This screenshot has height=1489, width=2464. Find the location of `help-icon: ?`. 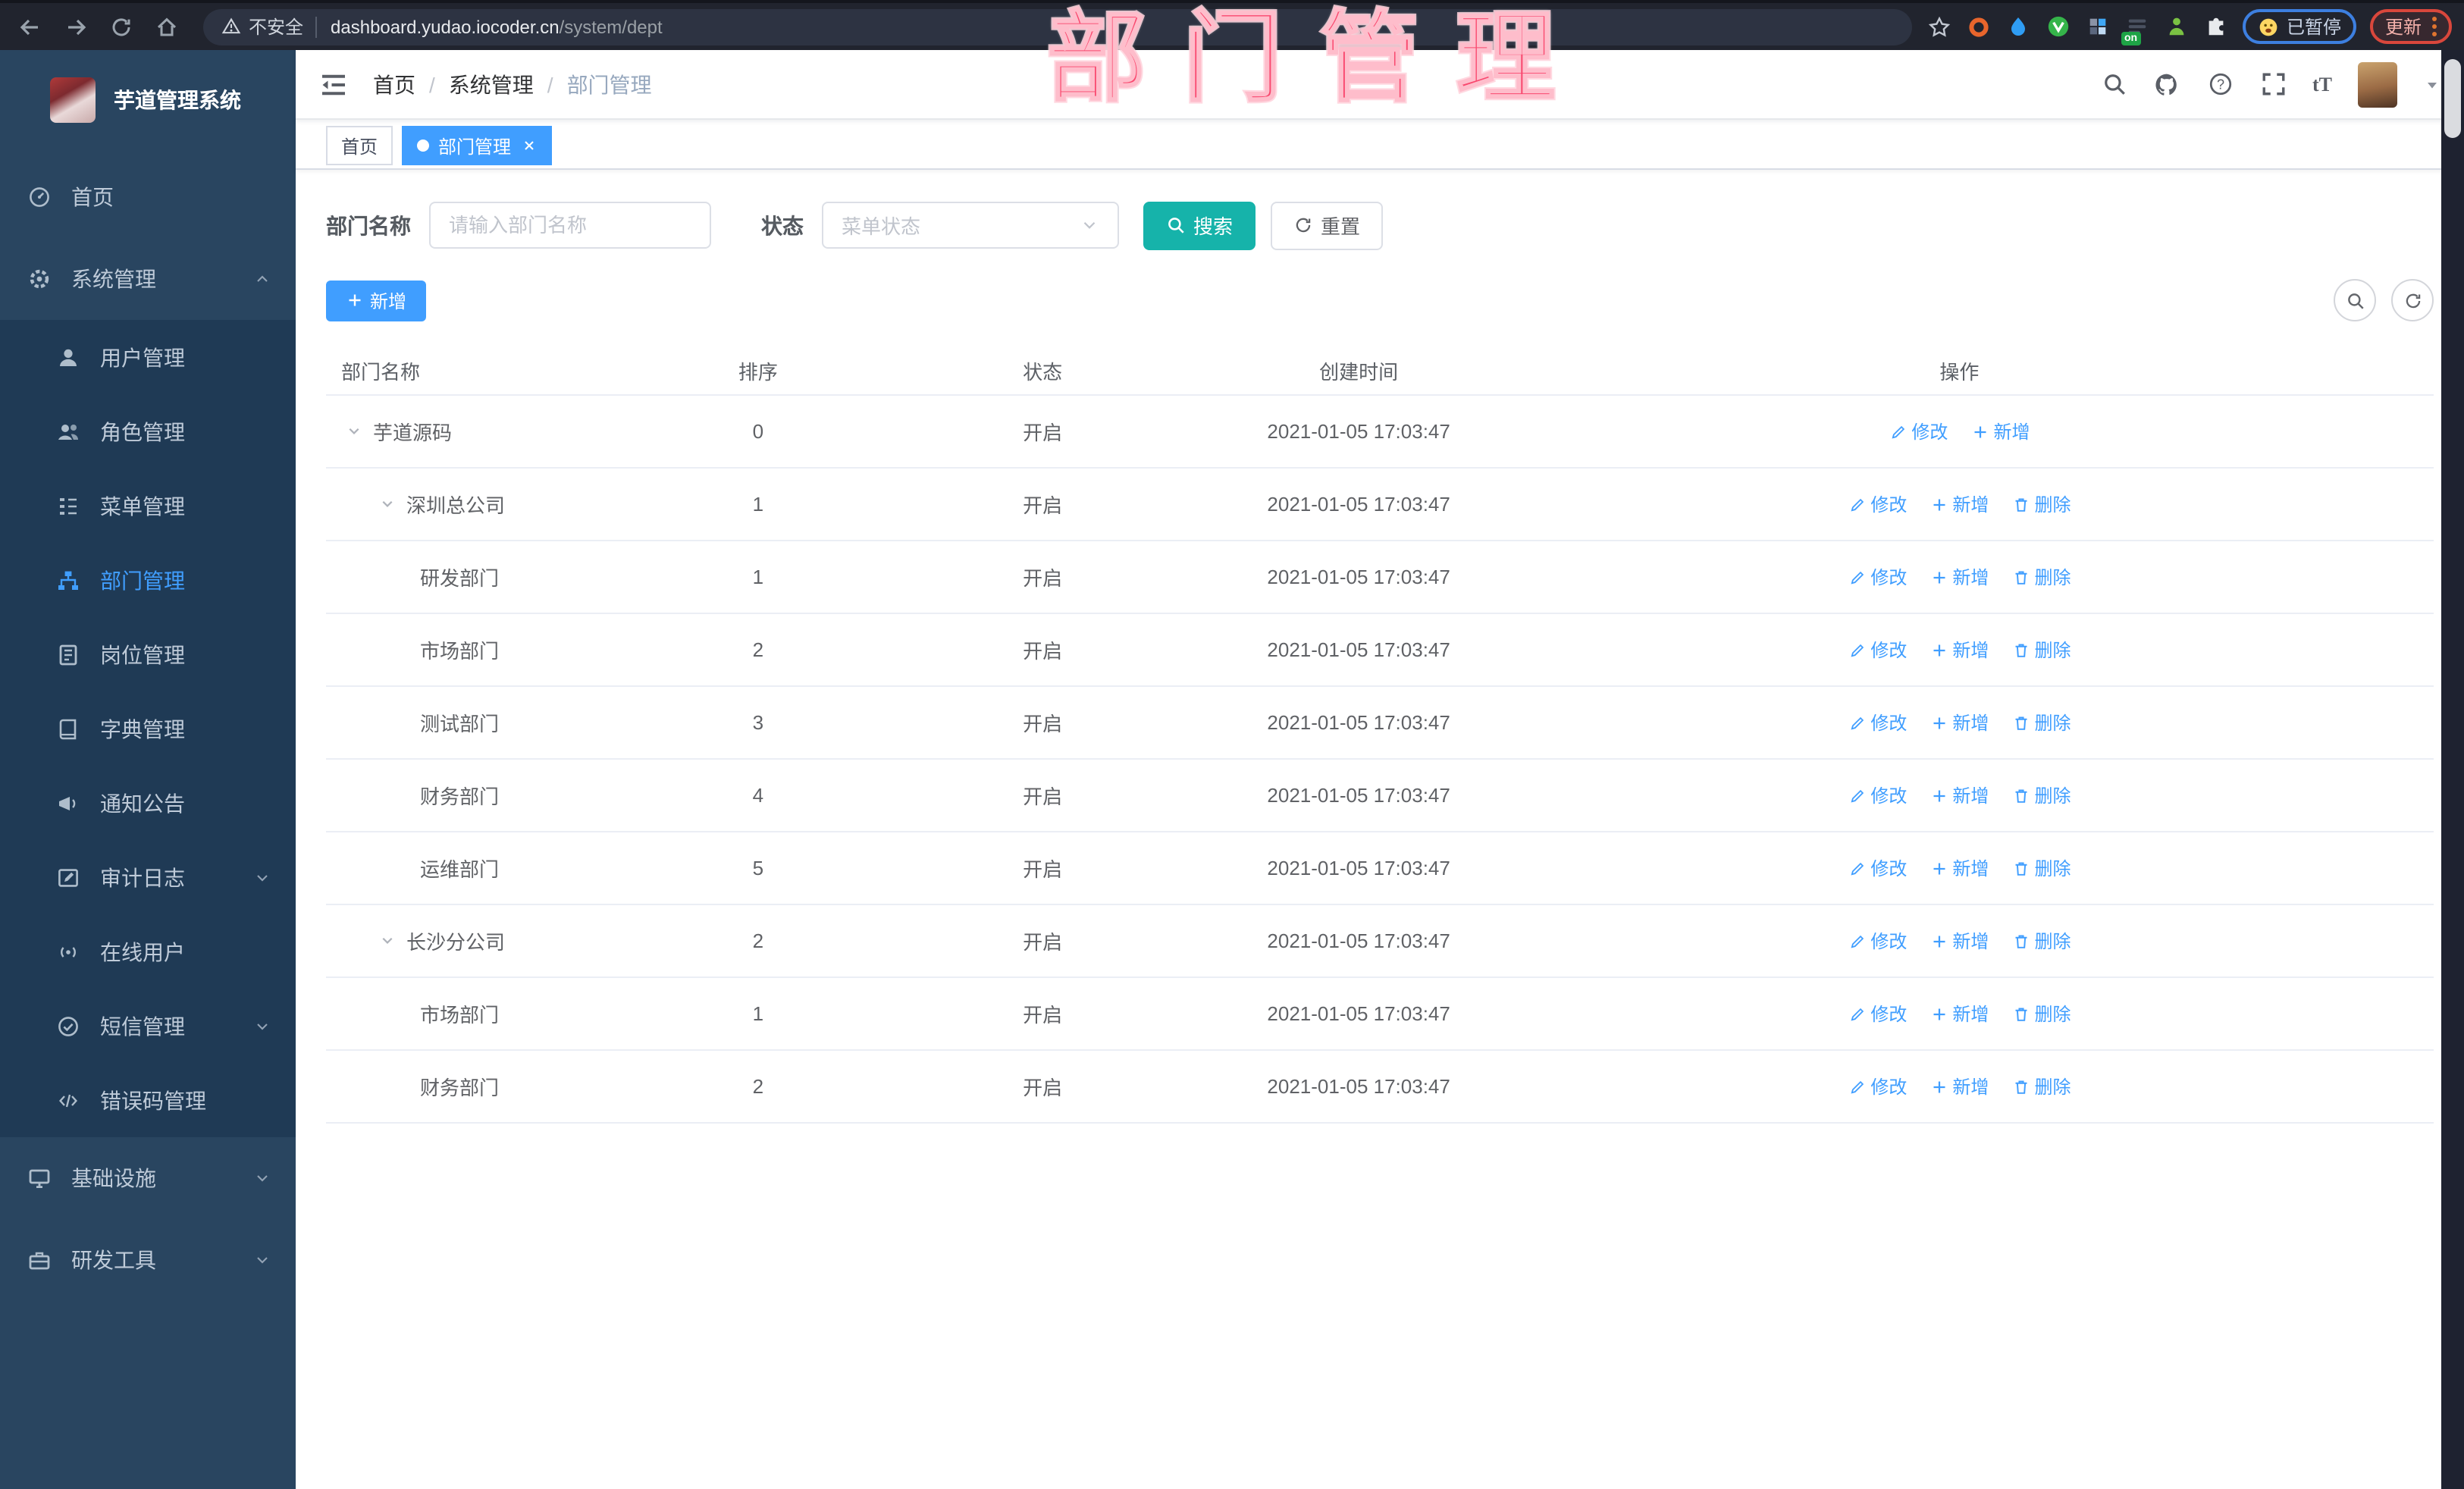

help-icon: ? is located at coordinates (2220, 84).